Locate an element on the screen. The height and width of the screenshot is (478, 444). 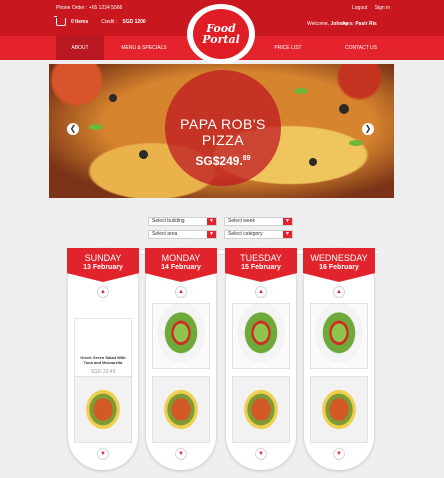
dish-price: SGD 23.49 is located at coordinates (103, 372).